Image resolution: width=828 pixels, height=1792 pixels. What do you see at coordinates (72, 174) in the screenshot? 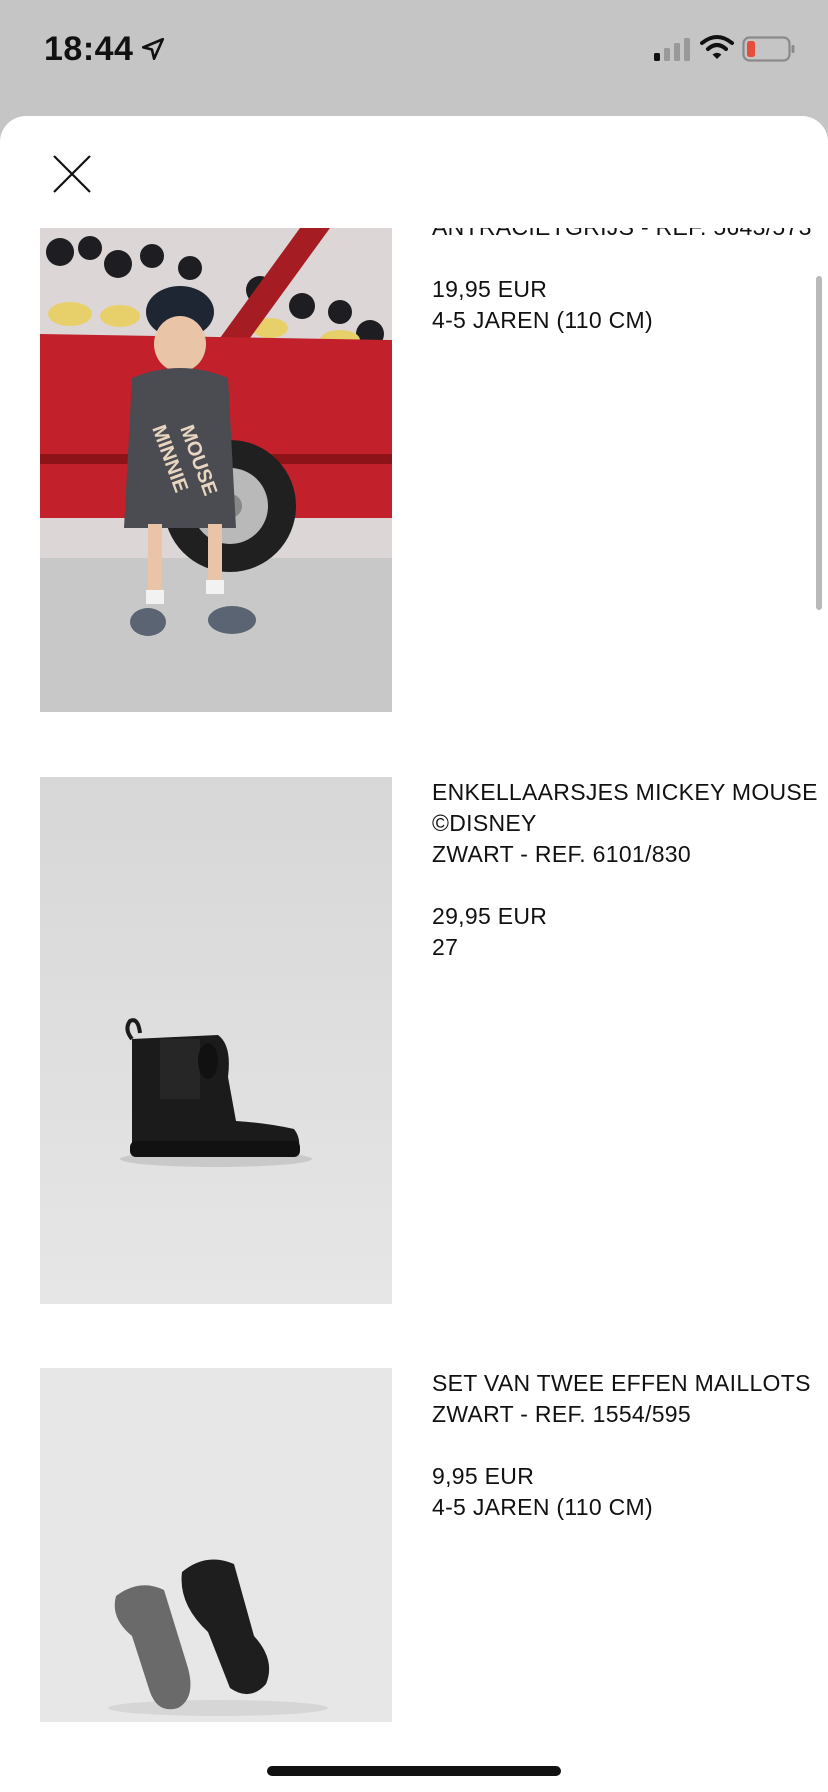
I see `close-icon` at bounding box center [72, 174].